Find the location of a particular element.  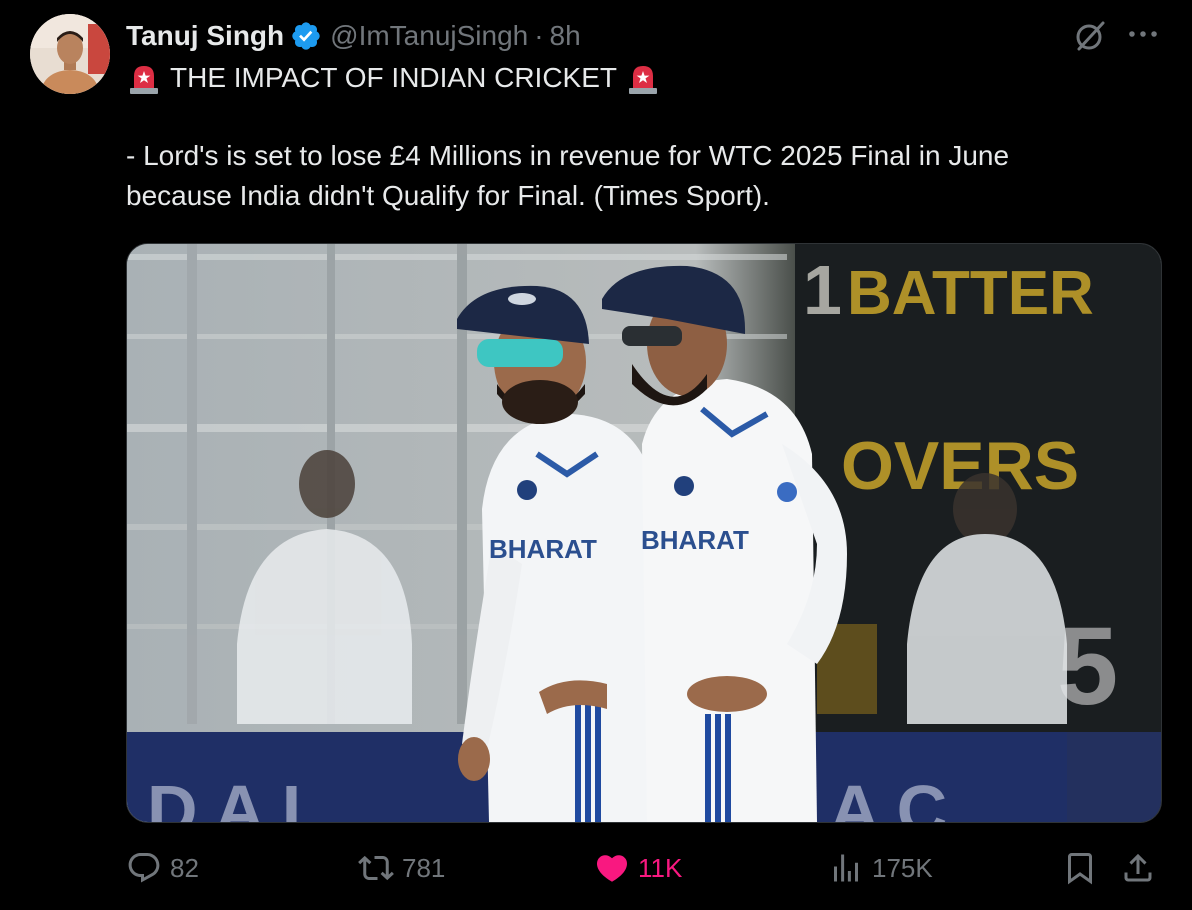

tweet-header: Tanuj Singh @ImTanujSingh · 8h is located at coordinates (353, 36).